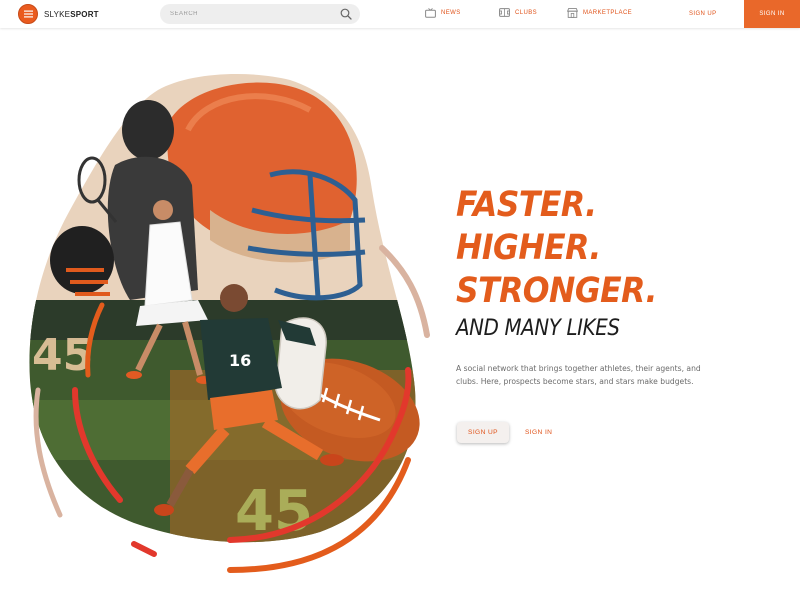 Image resolution: width=800 pixels, height=600 pixels. I want to click on brand-logo: SLYKESPORT, so click(58, 14).